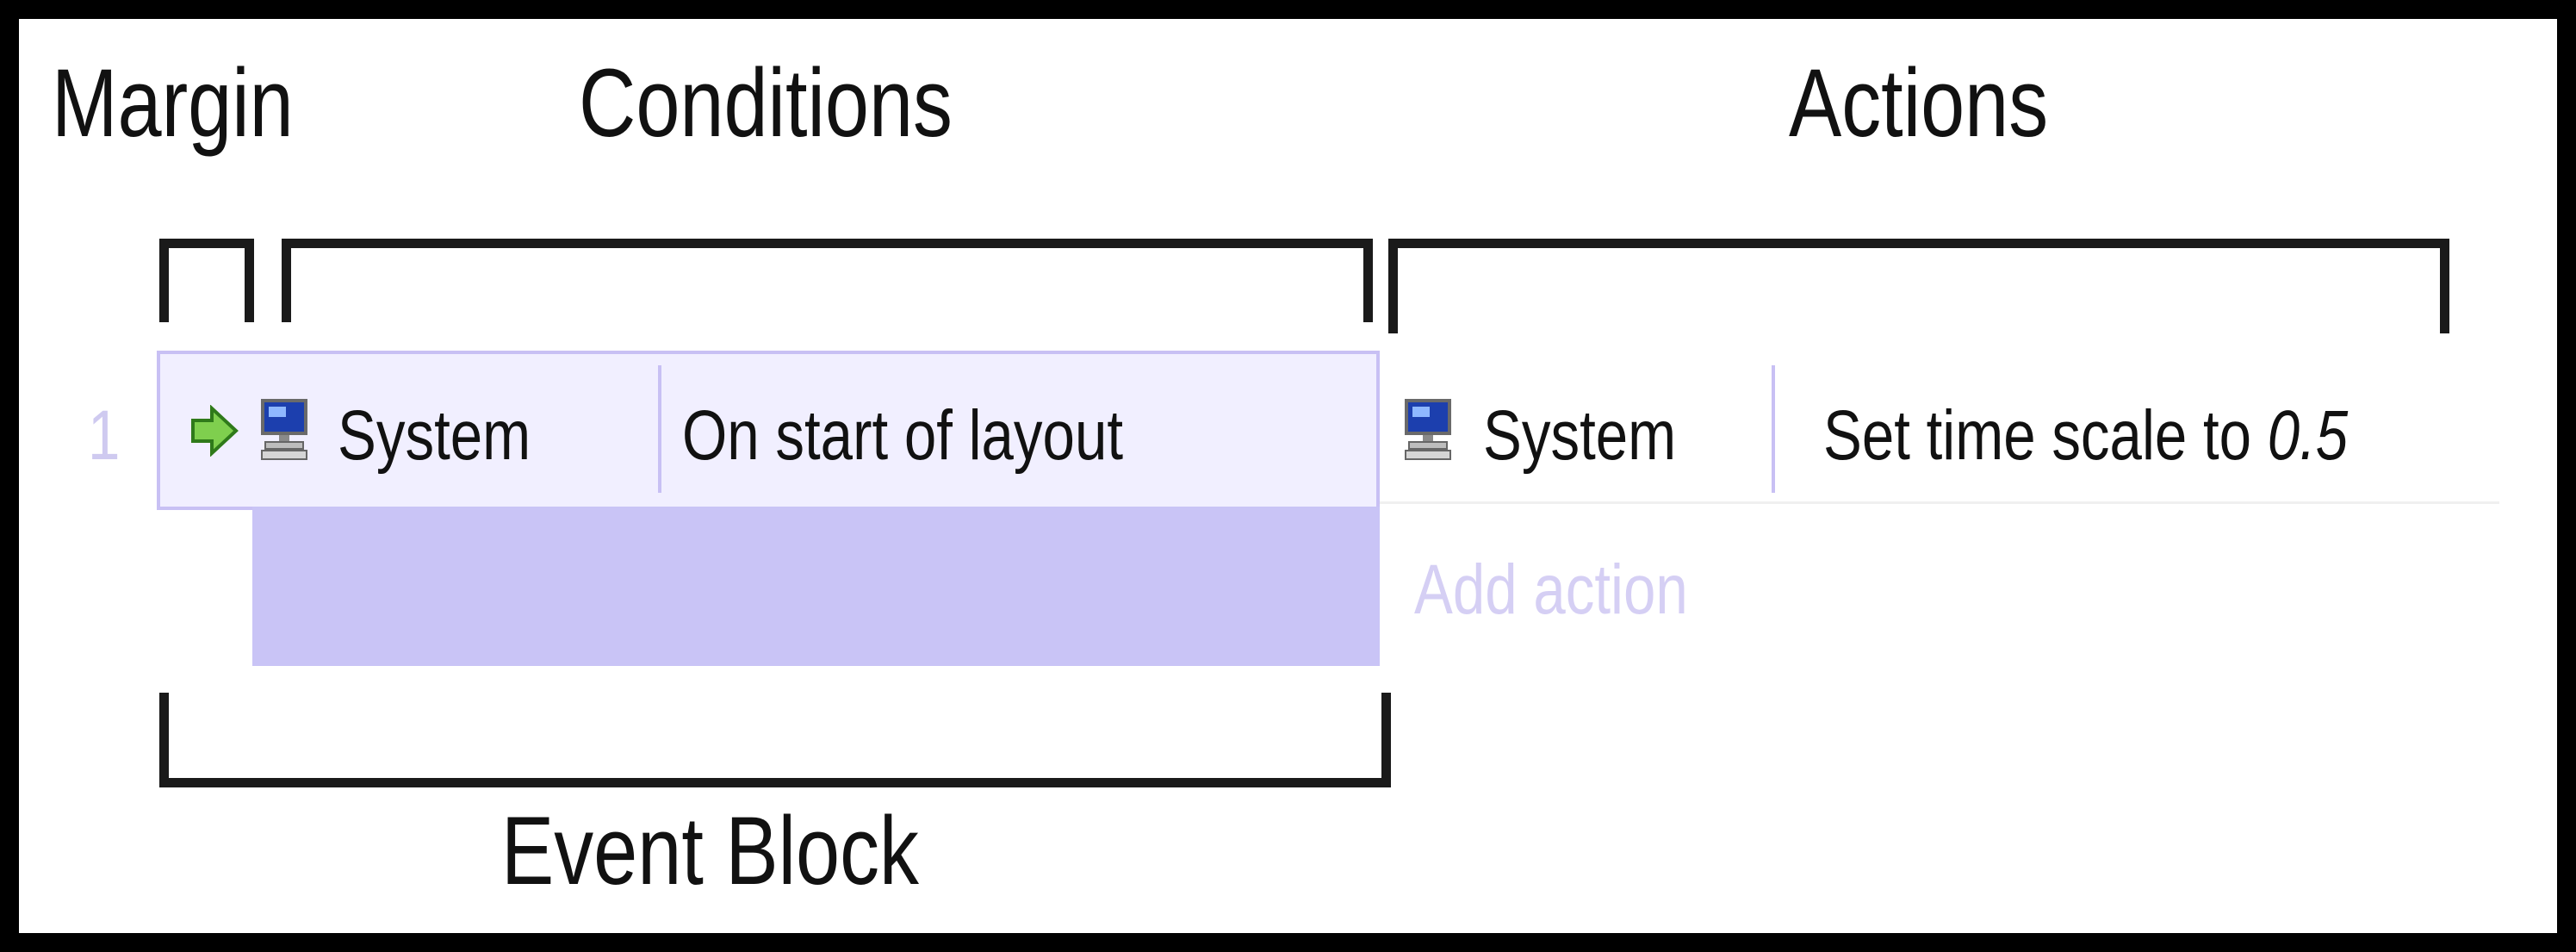 The height and width of the screenshot is (952, 2576). I want to click on event-number: 1, so click(104, 436).